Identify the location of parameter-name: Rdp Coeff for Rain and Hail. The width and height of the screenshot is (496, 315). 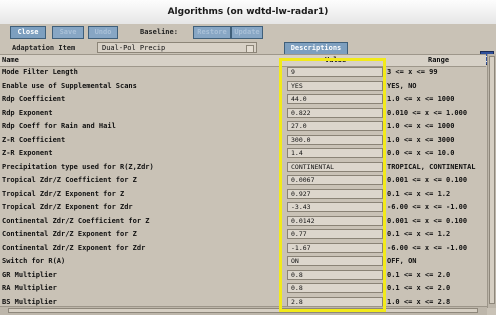
(59, 126).